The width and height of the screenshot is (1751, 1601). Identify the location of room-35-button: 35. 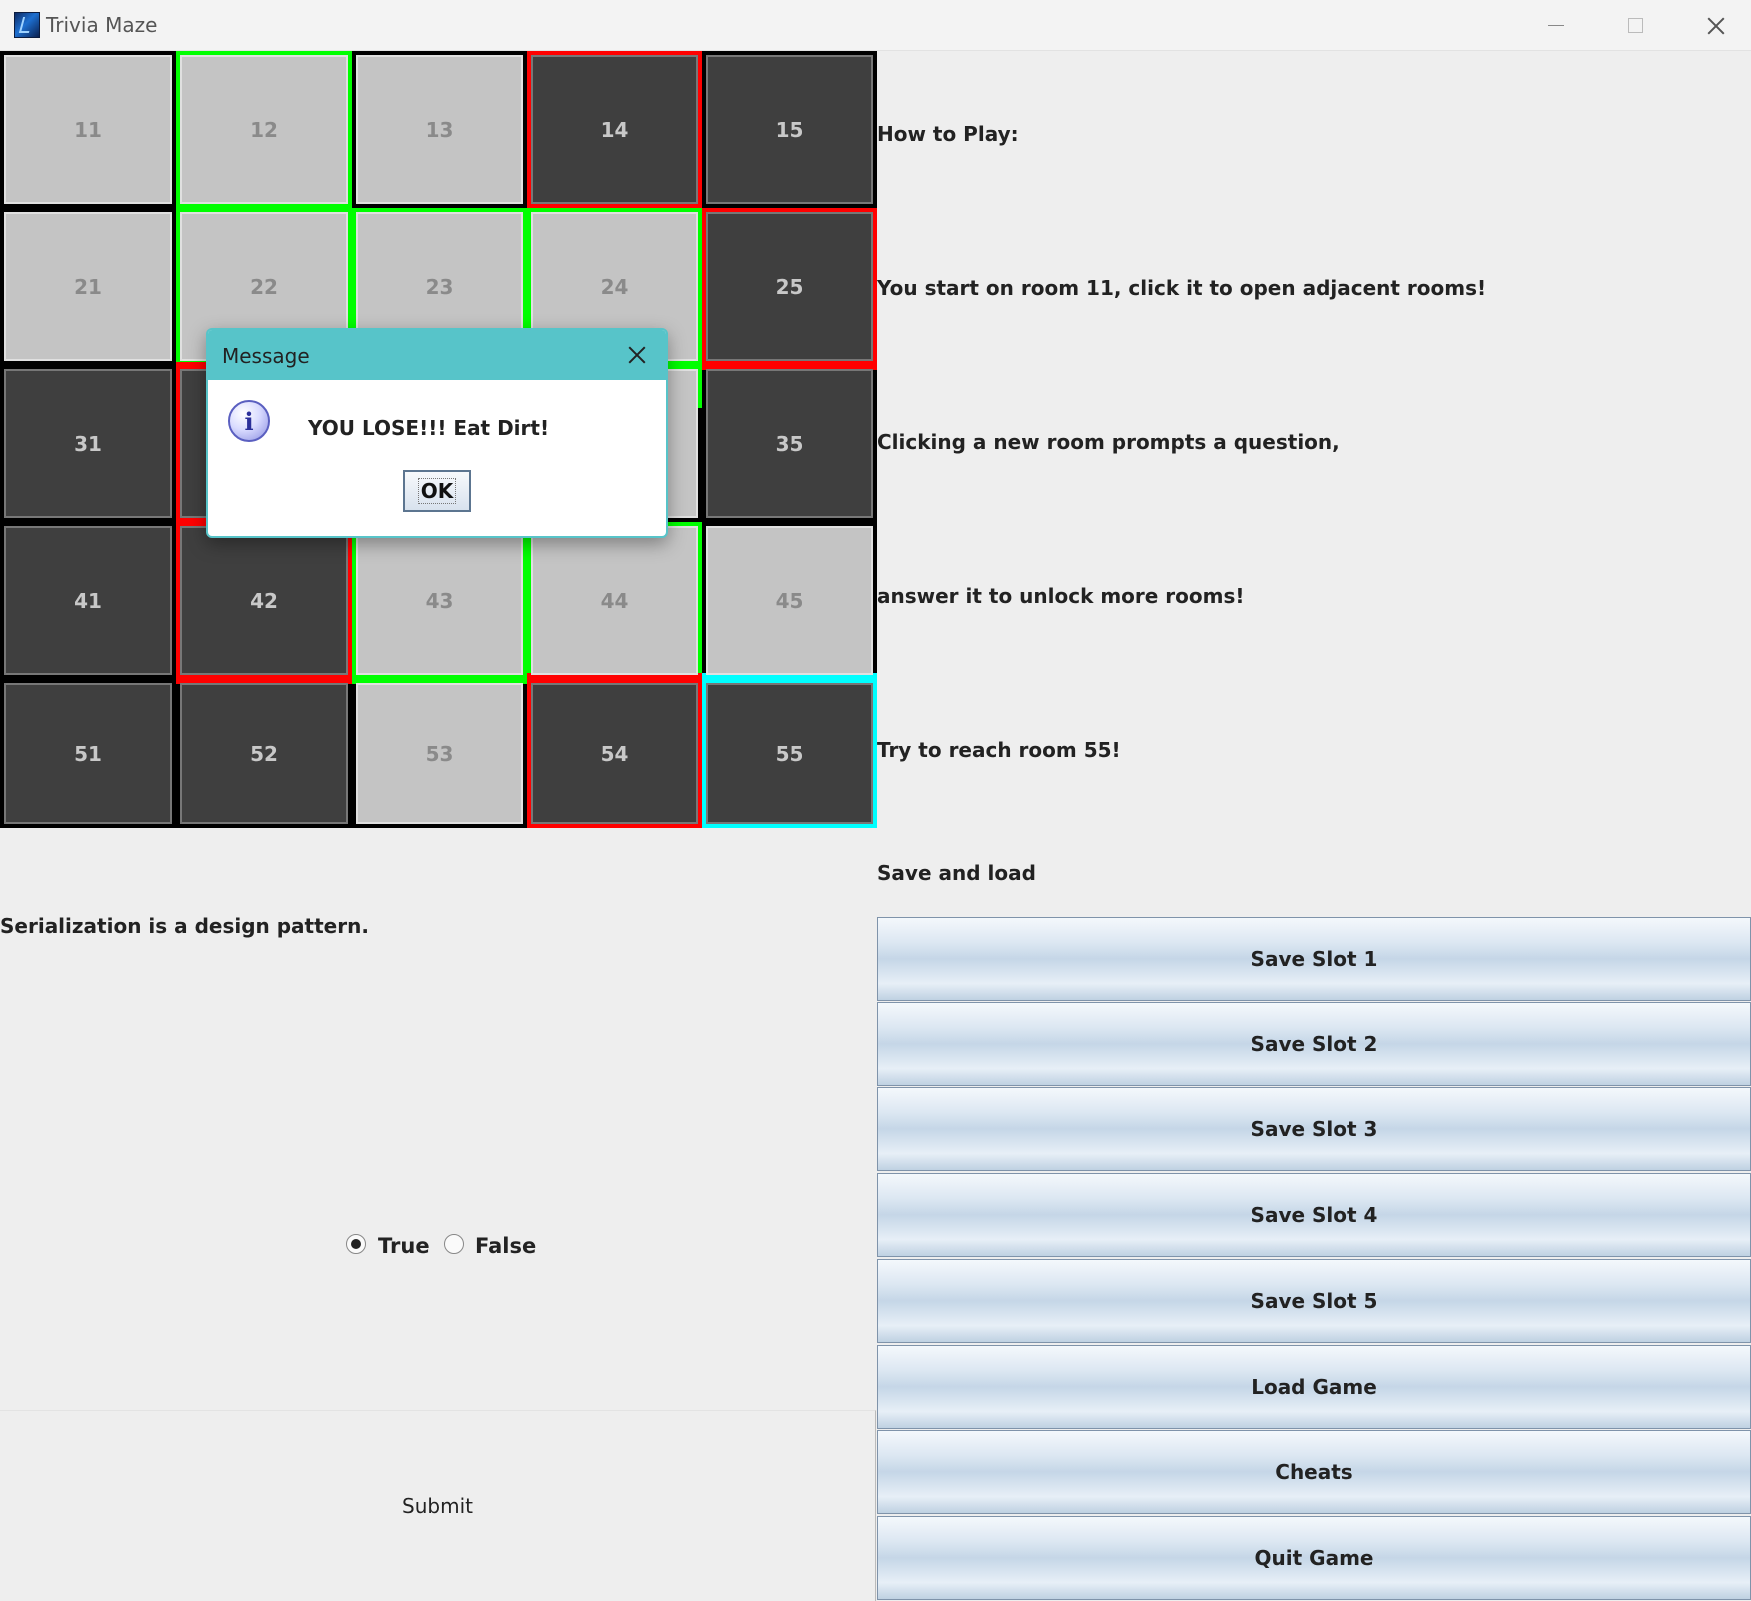
(789, 443).